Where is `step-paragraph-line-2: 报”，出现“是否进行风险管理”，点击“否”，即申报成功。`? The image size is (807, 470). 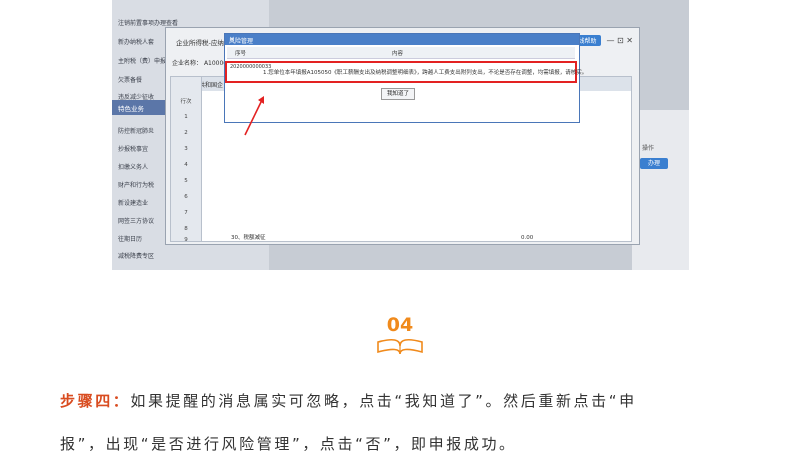
step-paragraph-line-2: 报”，出现“是否进行风险管理”，点击“否”，即申报成功。 is located at coordinates (410, 443).